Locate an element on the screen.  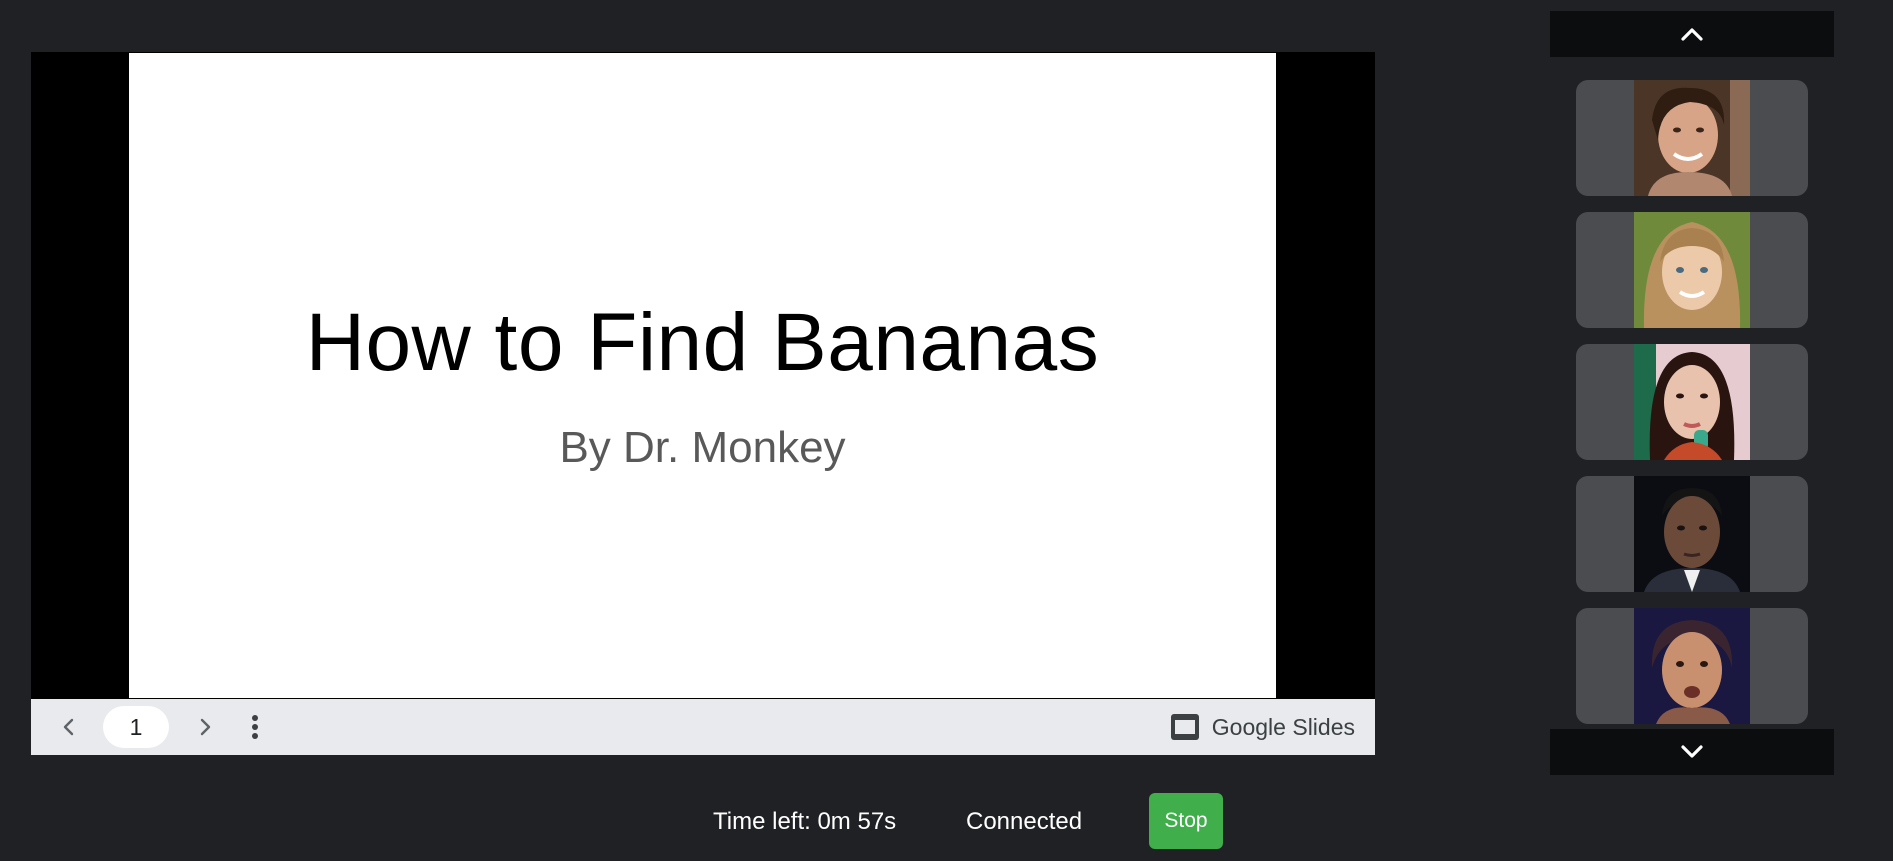
chevron-left-icon is located at coordinates (68, 727).